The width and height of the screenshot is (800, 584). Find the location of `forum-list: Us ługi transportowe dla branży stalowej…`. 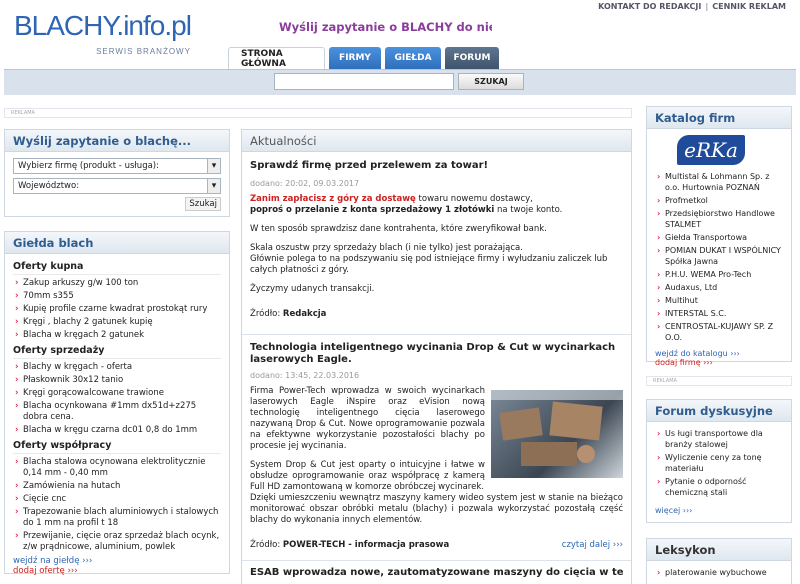

forum-list: Us ługi transportowe dla branży stalowej… is located at coordinates (719, 463).